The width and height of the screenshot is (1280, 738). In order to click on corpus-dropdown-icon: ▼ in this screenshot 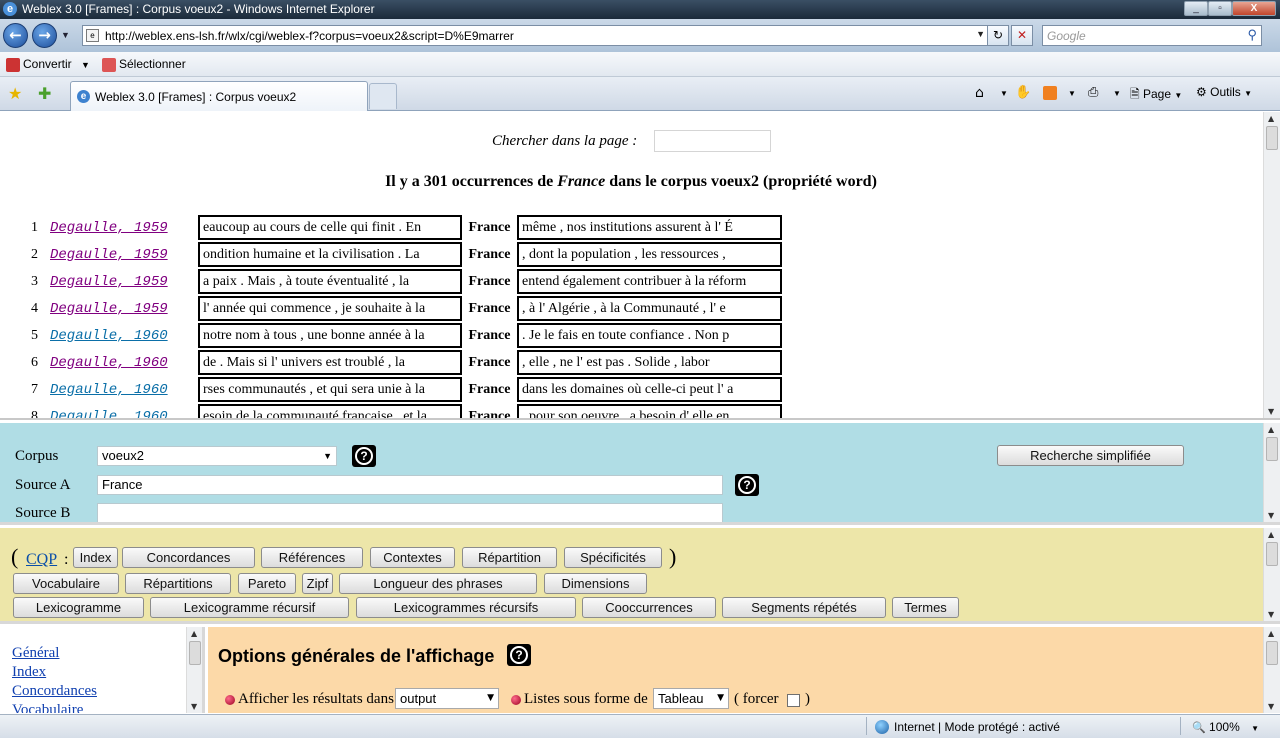, I will do `click(327, 456)`.